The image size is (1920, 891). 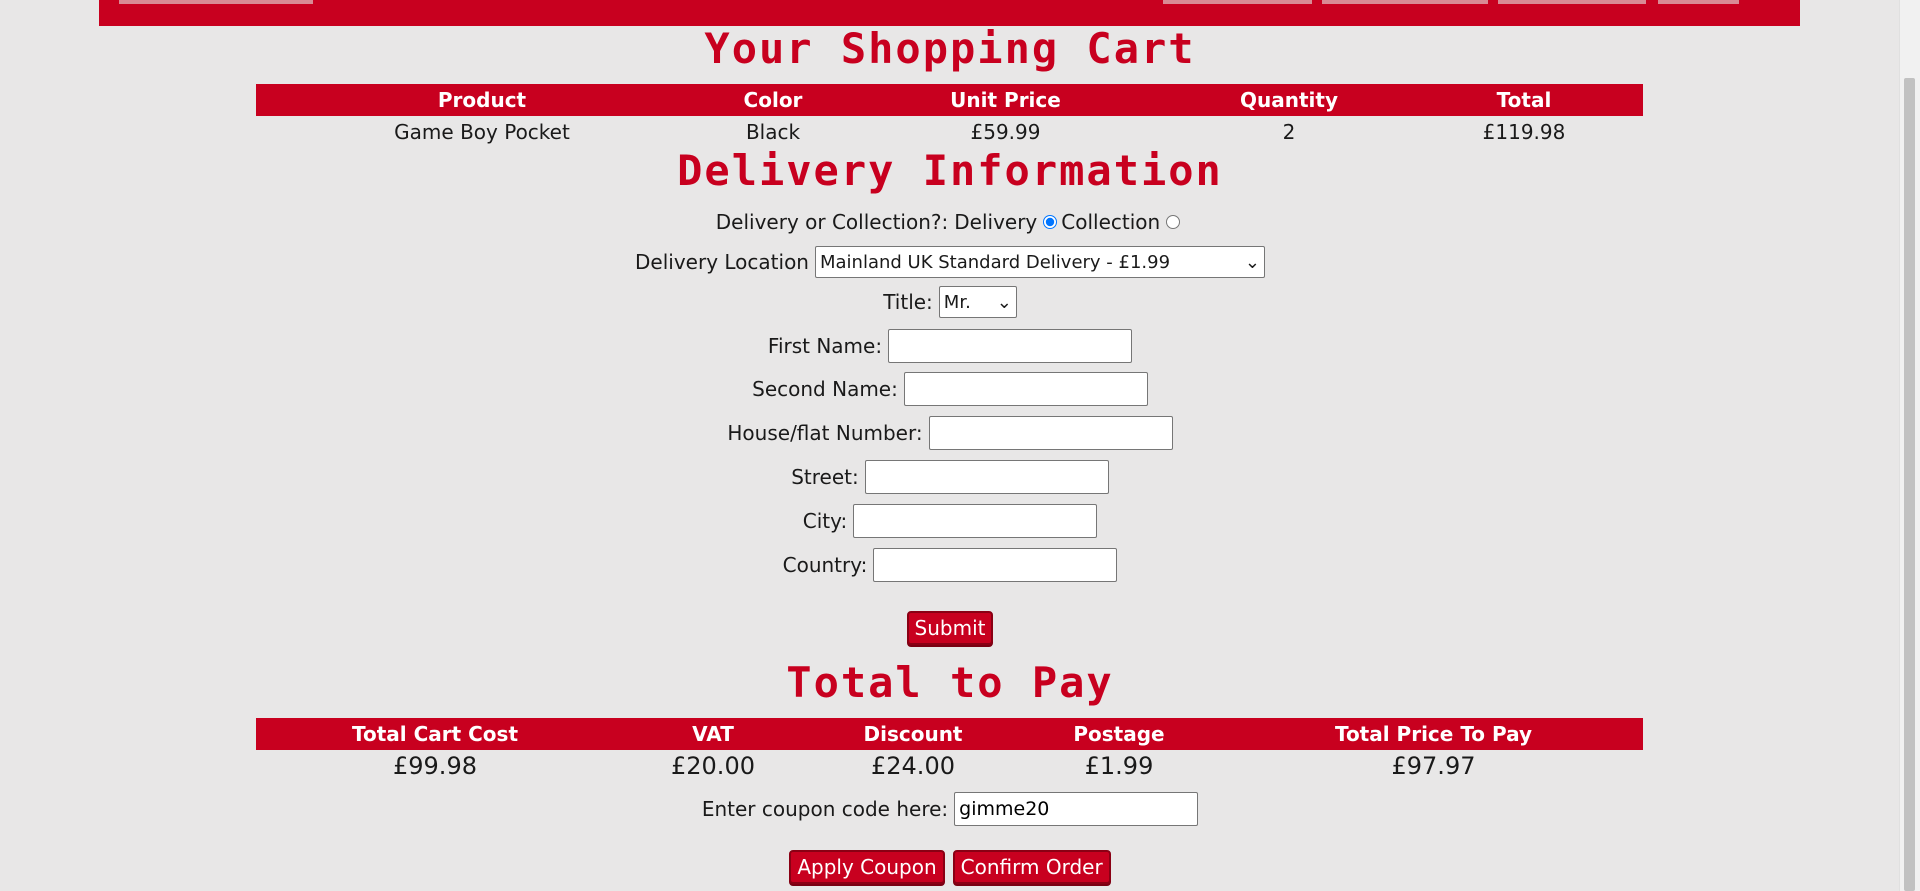 I want to click on city-row: City:, so click(x=950, y=521).